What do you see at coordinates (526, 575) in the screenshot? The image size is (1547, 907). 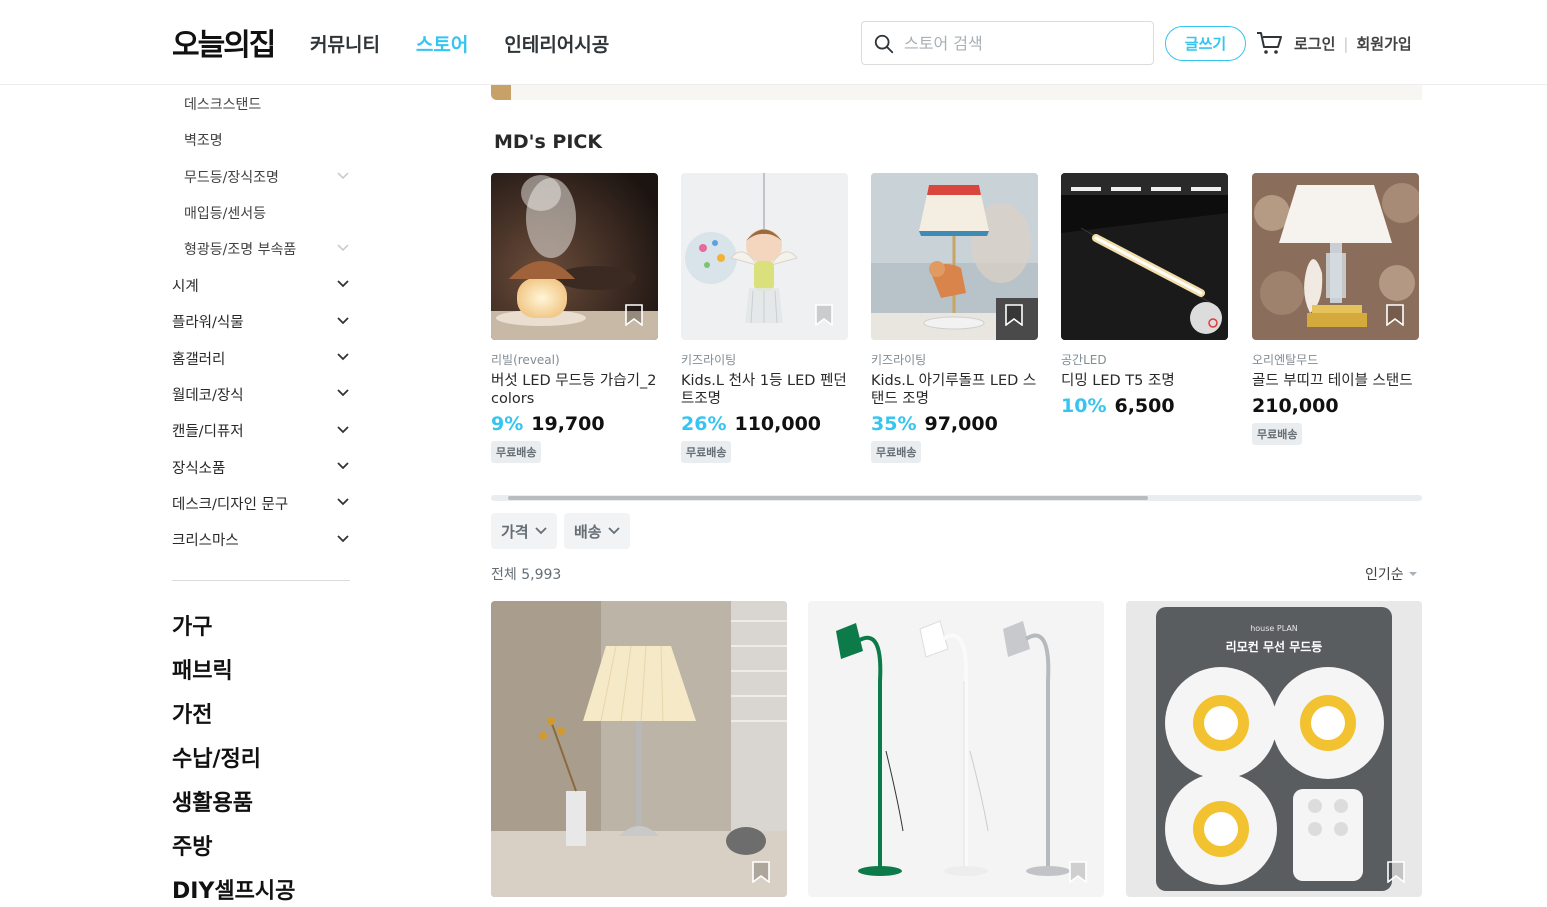 I see `total-count: 전체 5,993` at bounding box center [526, 575].